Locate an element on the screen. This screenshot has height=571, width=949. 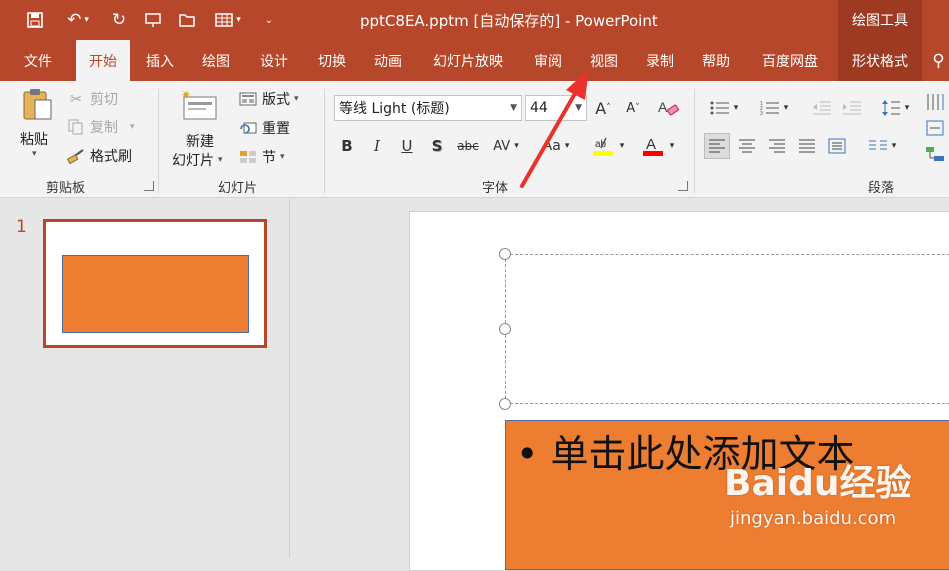
bullets-button: ▾ is located at coordinates (724, 108).